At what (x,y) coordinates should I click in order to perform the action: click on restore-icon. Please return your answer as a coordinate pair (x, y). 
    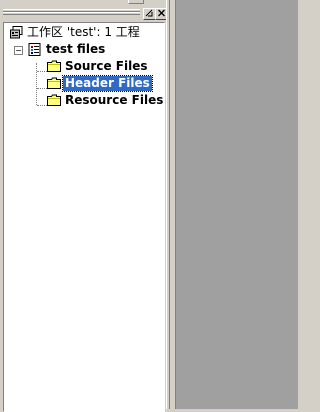
    Looking at the image, I should click on (149, 13).